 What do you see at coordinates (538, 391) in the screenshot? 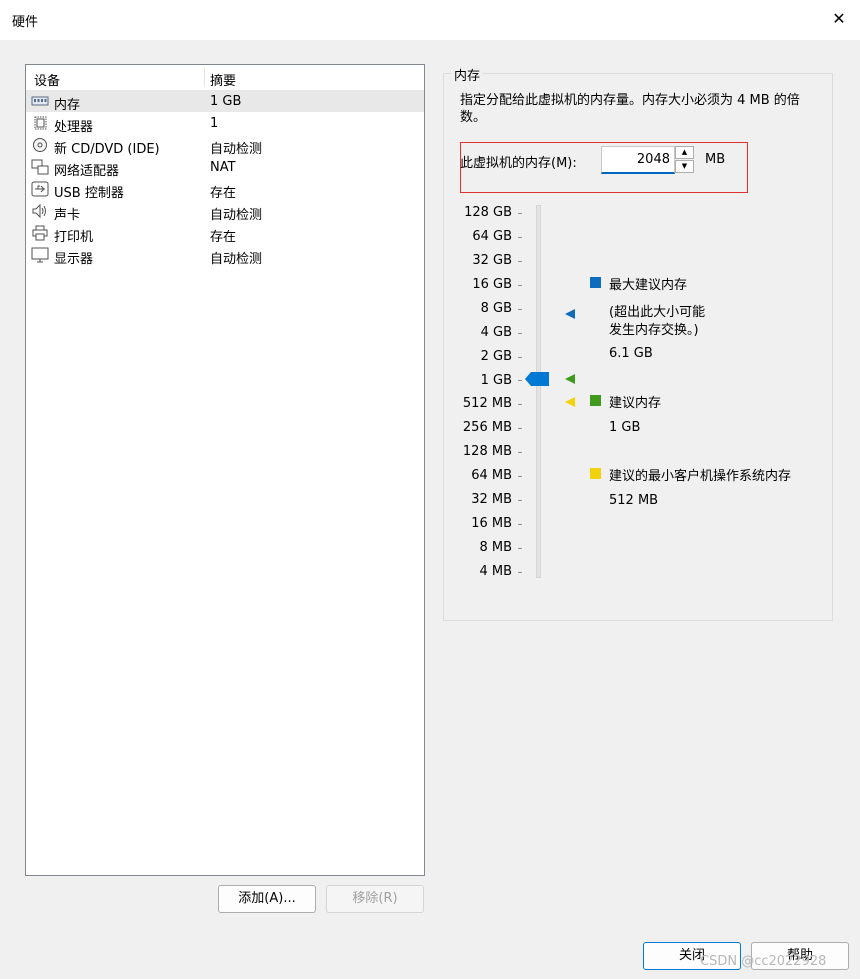
I see `memory-slider-track` at bounding box center [538, 391].